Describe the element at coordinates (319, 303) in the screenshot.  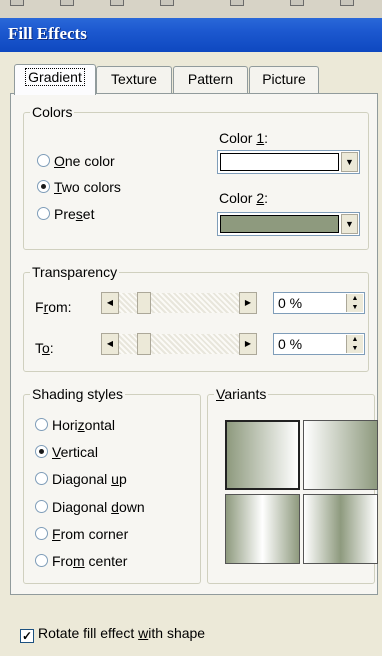
I see `from-percent-spinner: 0 % ▲ ▼` at that location.